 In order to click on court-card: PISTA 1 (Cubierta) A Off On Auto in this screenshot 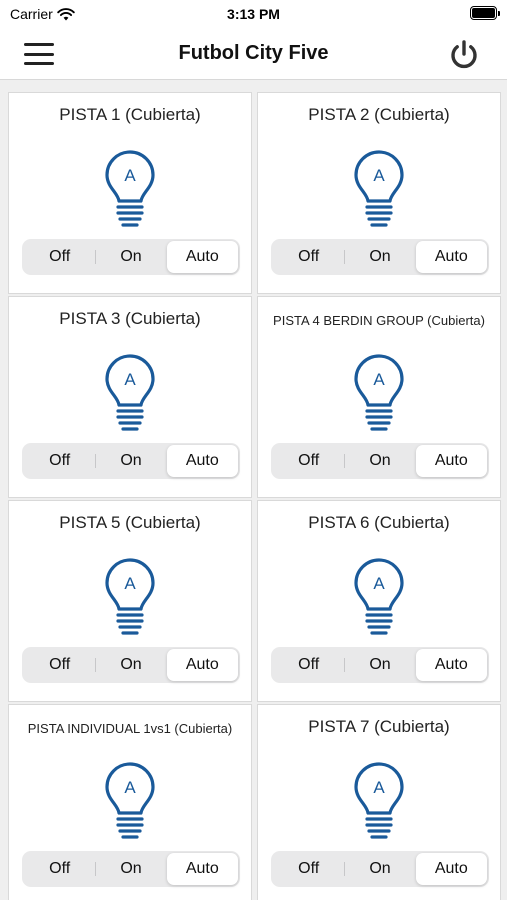, I will do `click(130, 193)`.